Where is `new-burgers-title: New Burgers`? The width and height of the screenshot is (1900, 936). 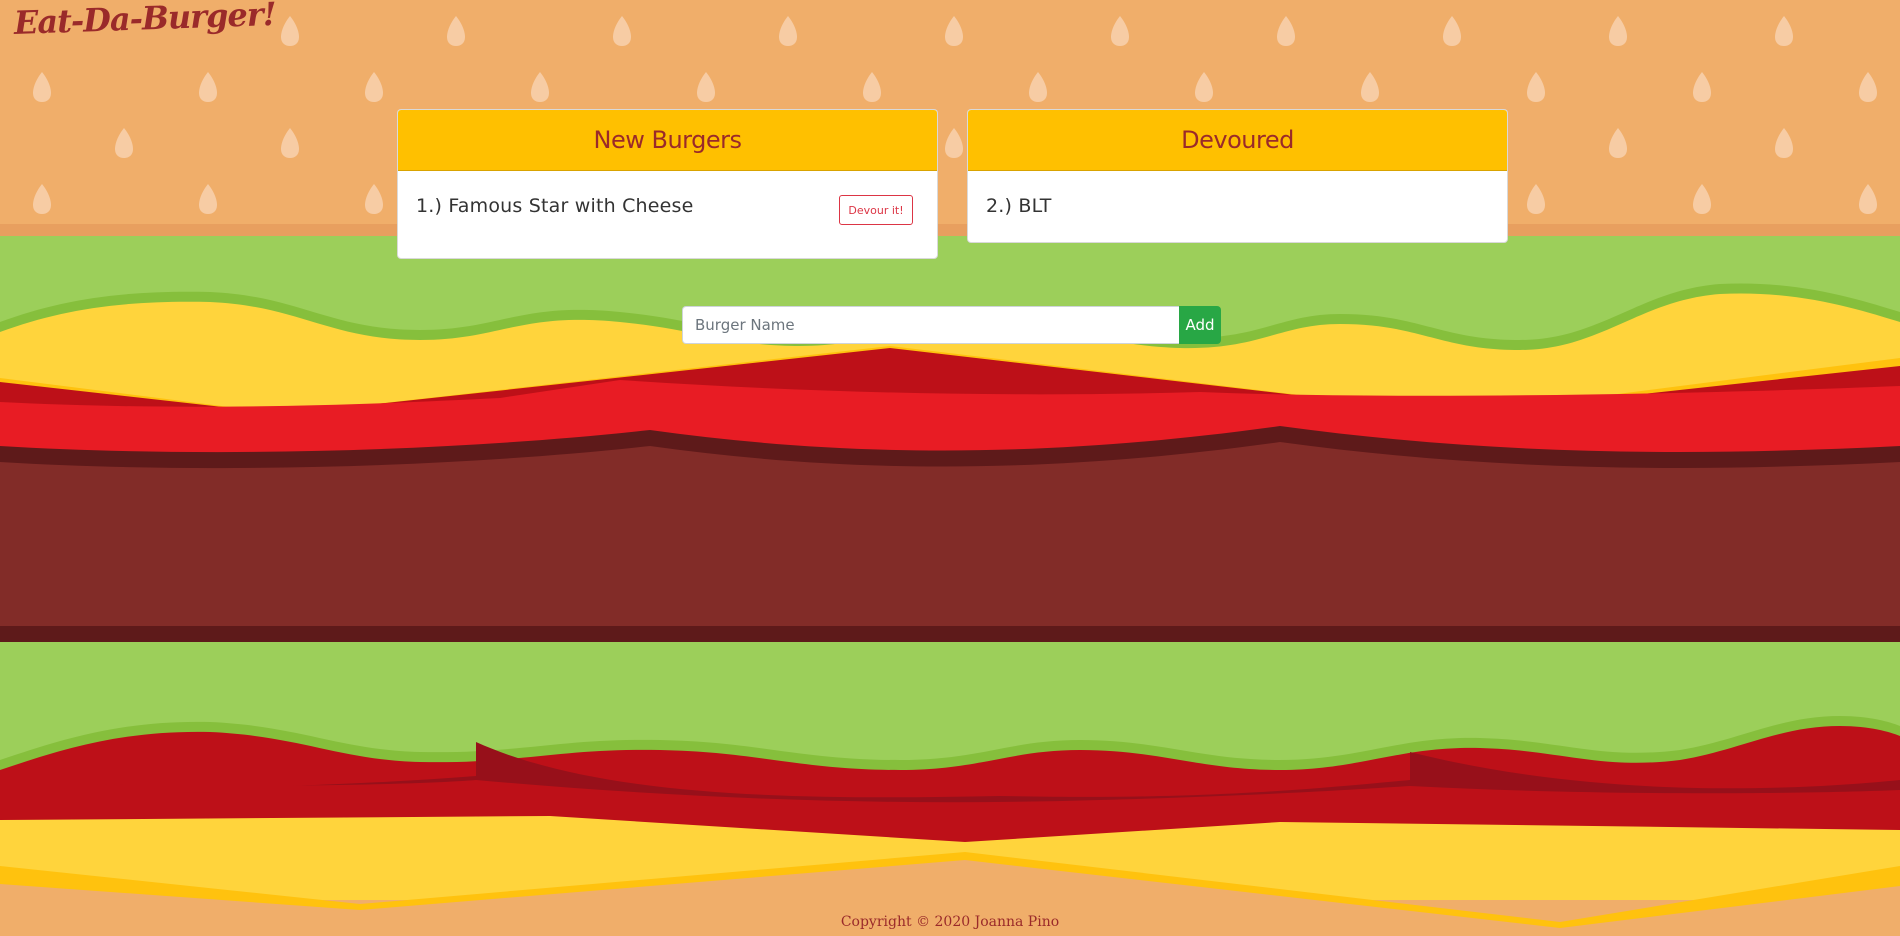 new-burgers-title: New Burgers is located at coordinates (667, 140).